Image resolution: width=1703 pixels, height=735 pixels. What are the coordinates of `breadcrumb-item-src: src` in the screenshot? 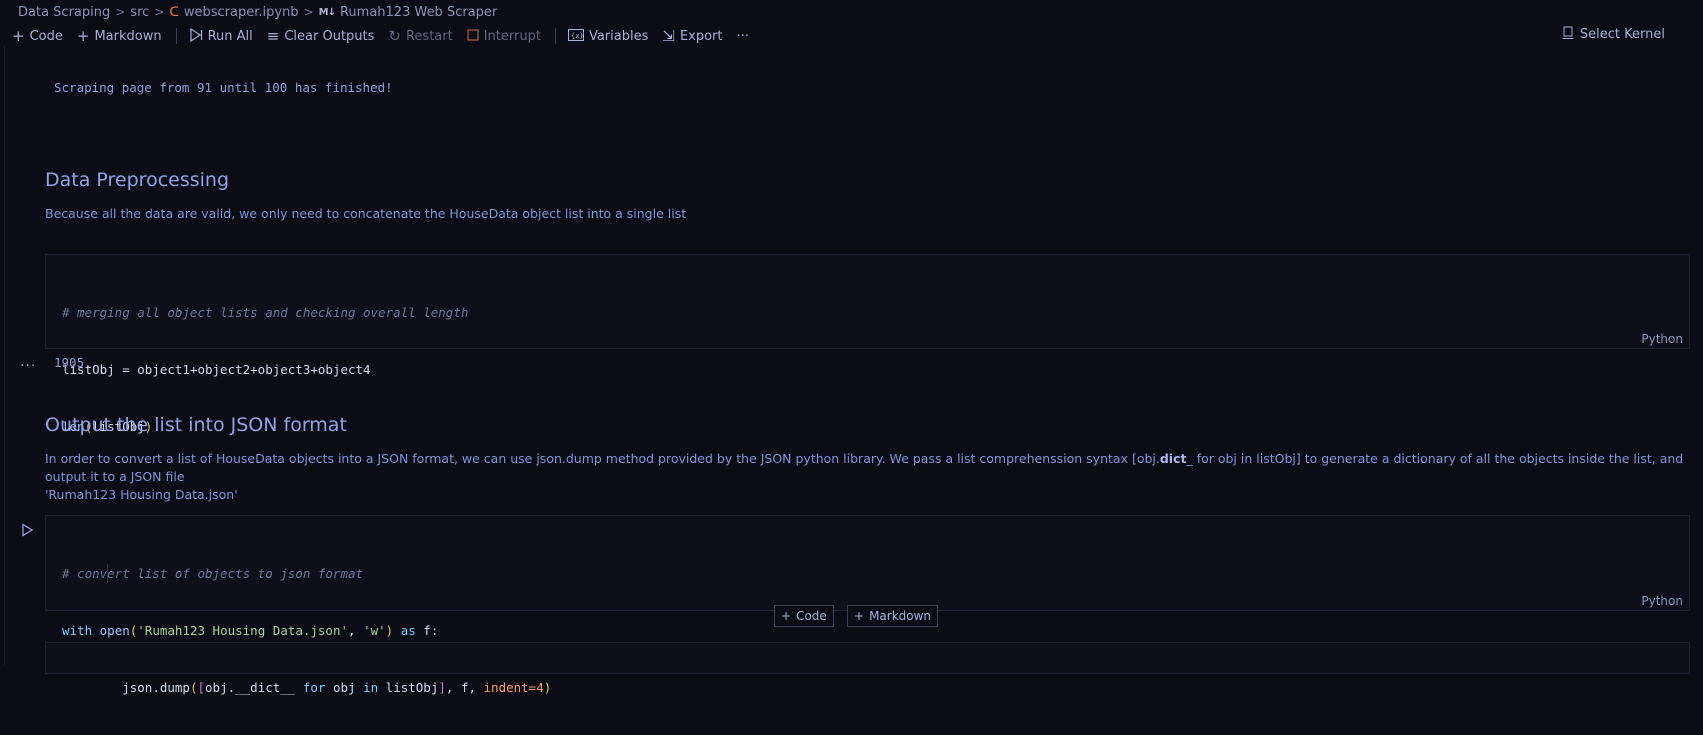 It's located at (139, 12).